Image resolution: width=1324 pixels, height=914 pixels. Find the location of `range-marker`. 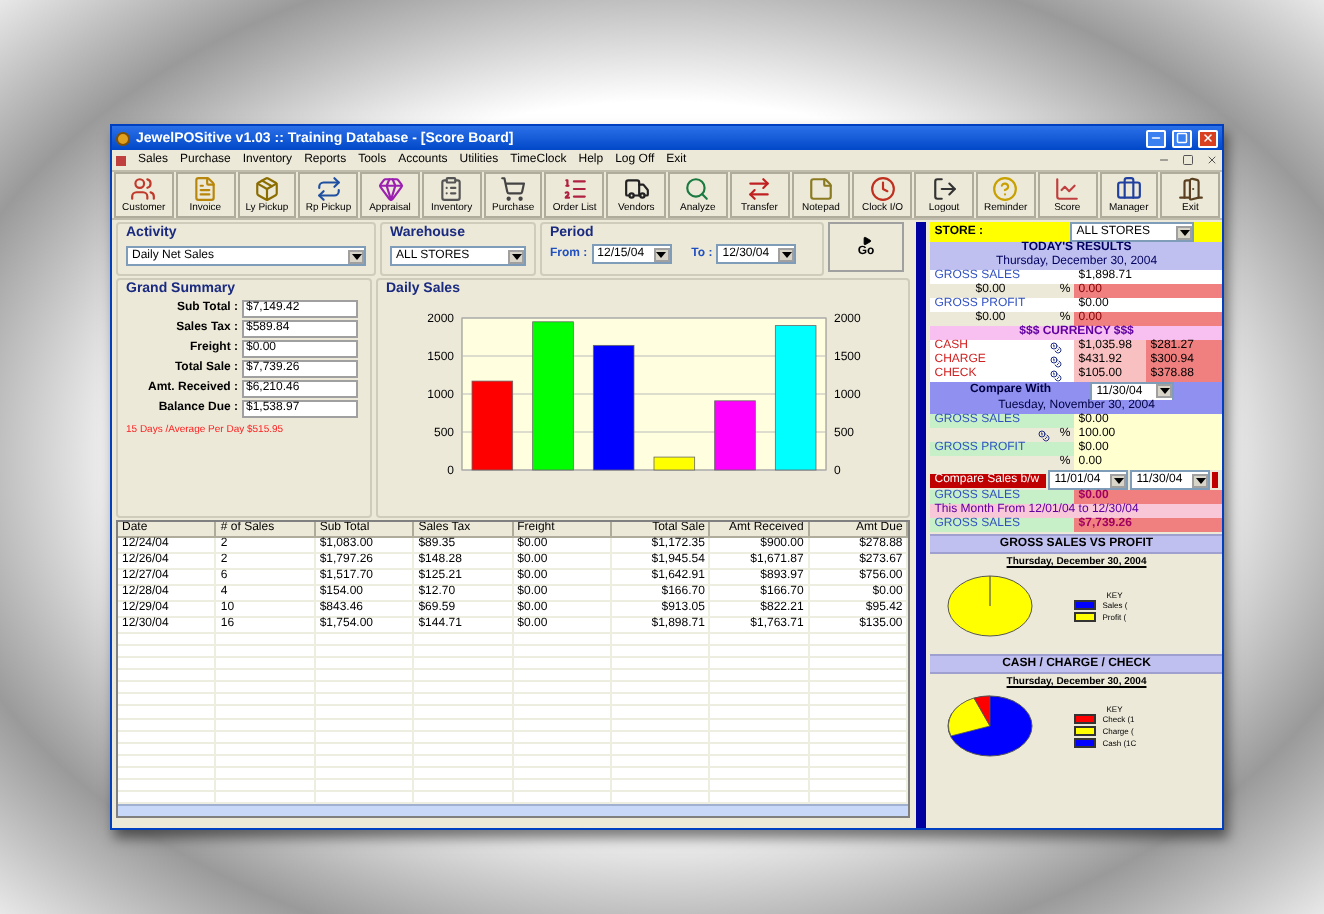

range-marker is located at coordinates (1215, 480).